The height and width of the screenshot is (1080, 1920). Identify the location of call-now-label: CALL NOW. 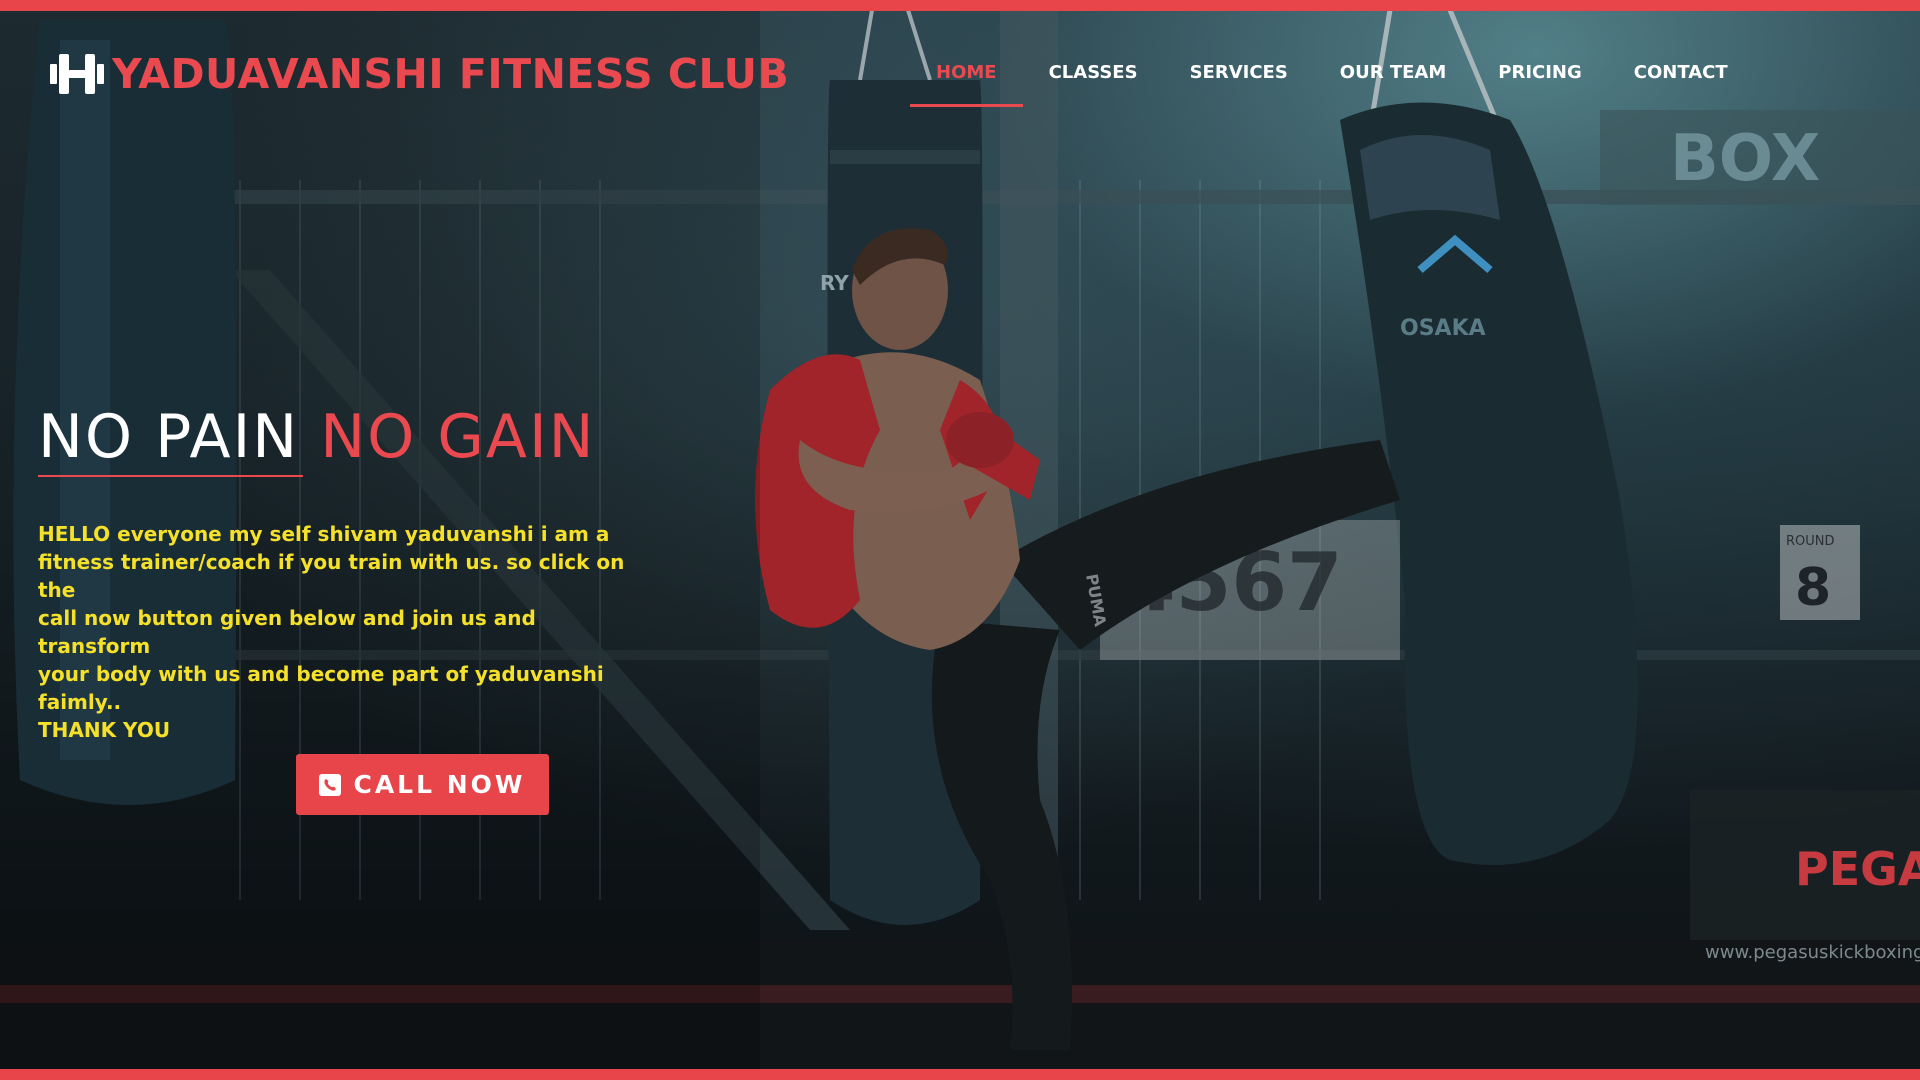
(439, 784).